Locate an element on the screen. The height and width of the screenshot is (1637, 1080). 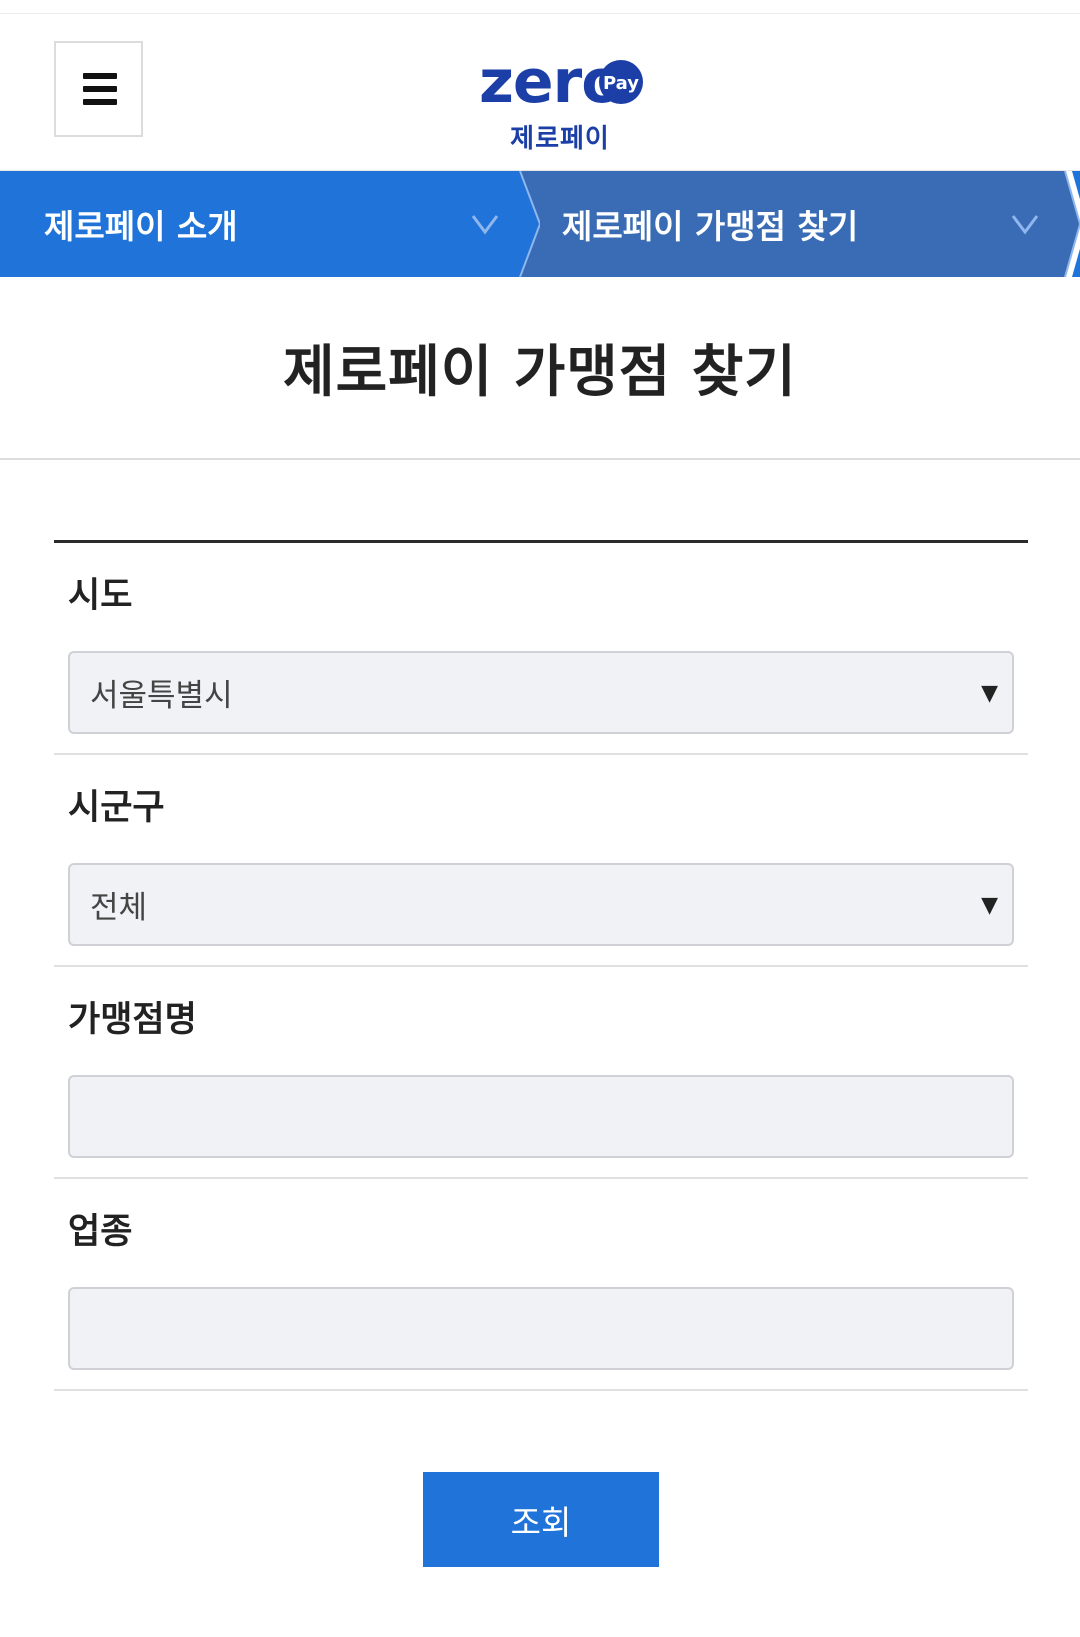
nav-item-intro-label: 제로페이 소개 is located at coordinates (141, 226).